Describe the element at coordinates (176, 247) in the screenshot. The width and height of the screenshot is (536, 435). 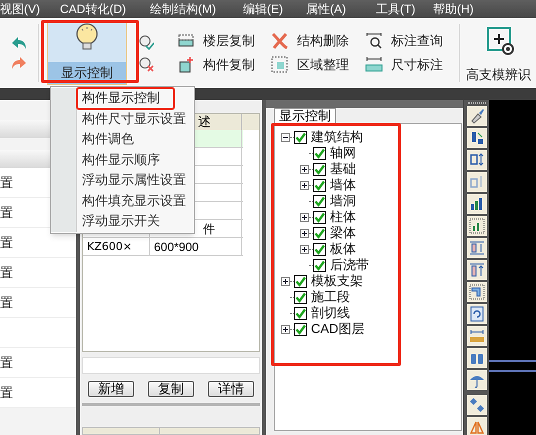
I see `table-cell-text: 600*900` at that location.